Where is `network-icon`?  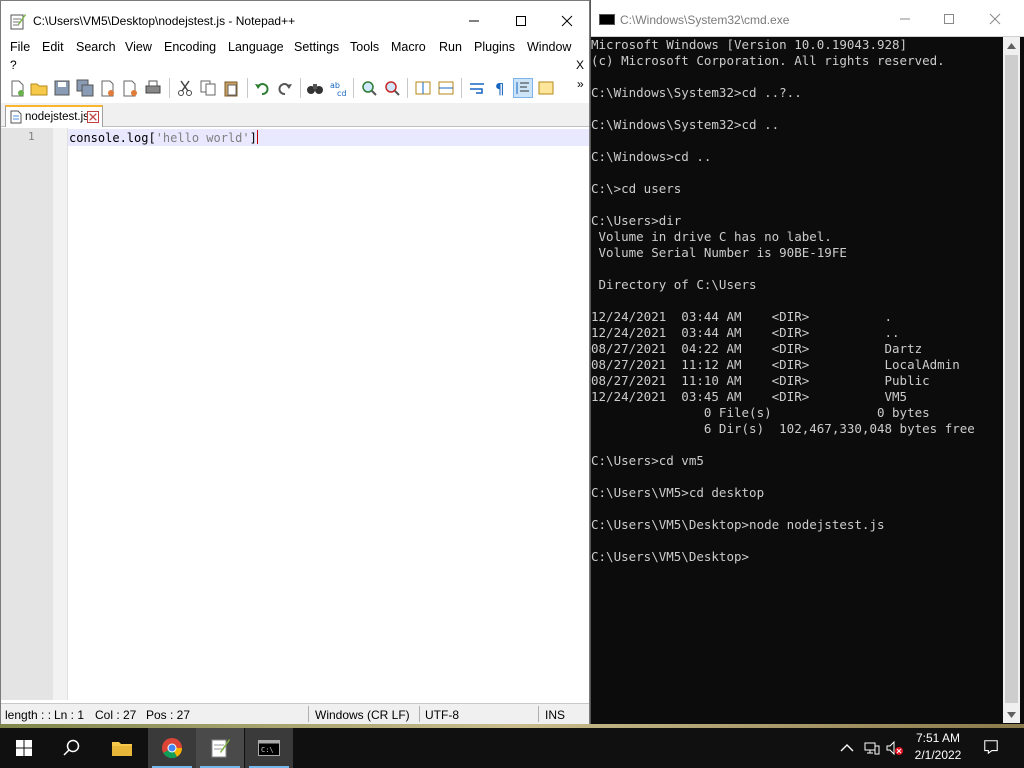
network-icon is located at coordinates (872, 748).